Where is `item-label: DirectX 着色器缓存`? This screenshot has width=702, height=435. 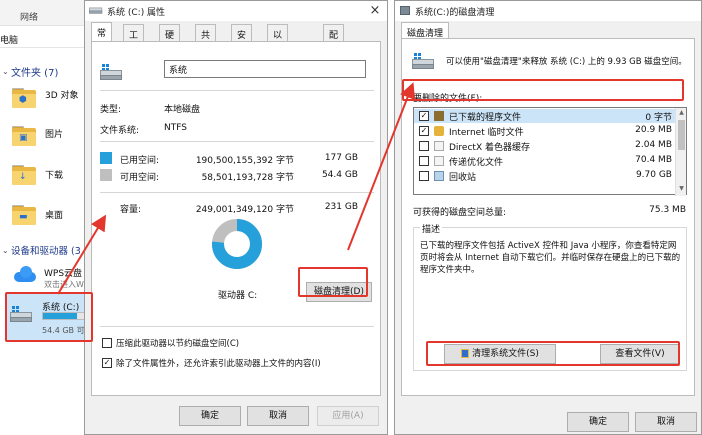
item-label: DirectX 着色器缓存 is located at coordinates (489, 148).